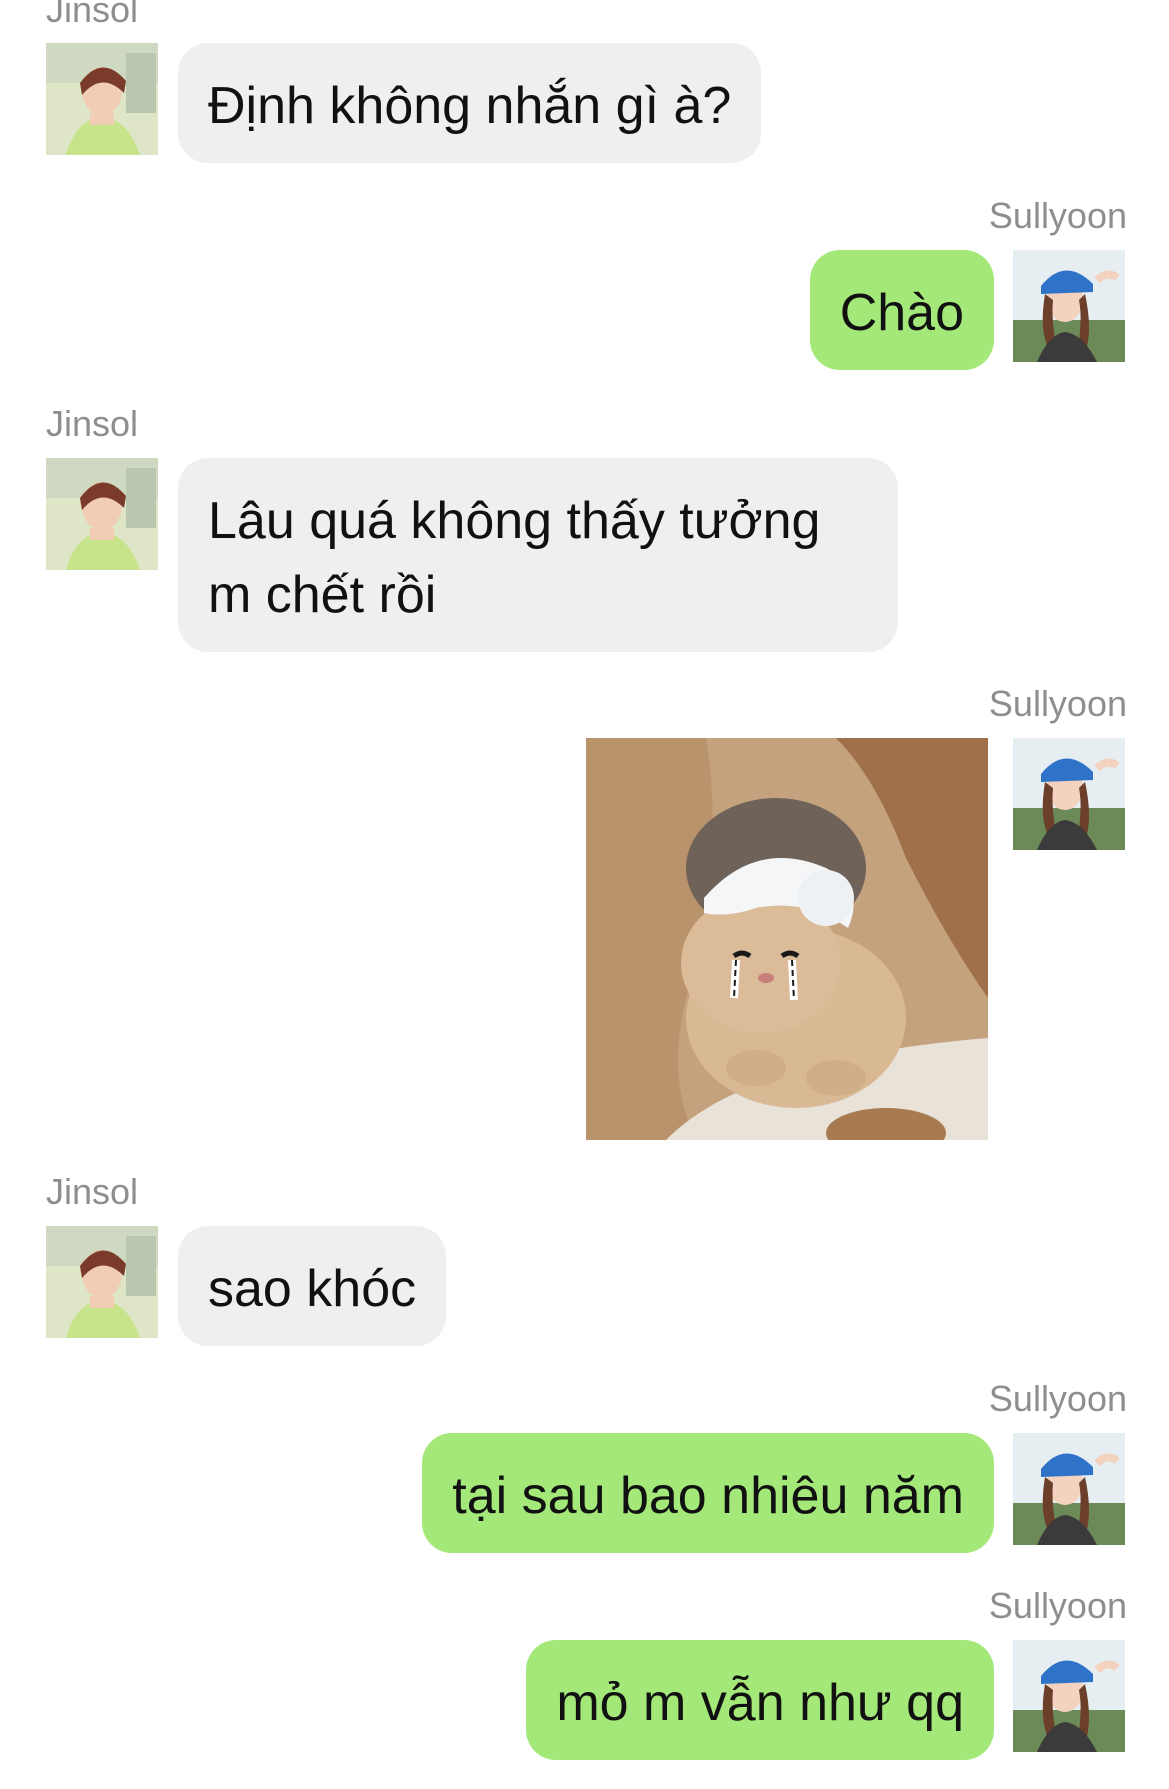  Describe the element at coordinates (538, 555) in the screenshot. I see `message-bubble-incoming: Lâu quá không thấy tưởng m chết rồi` at that location.